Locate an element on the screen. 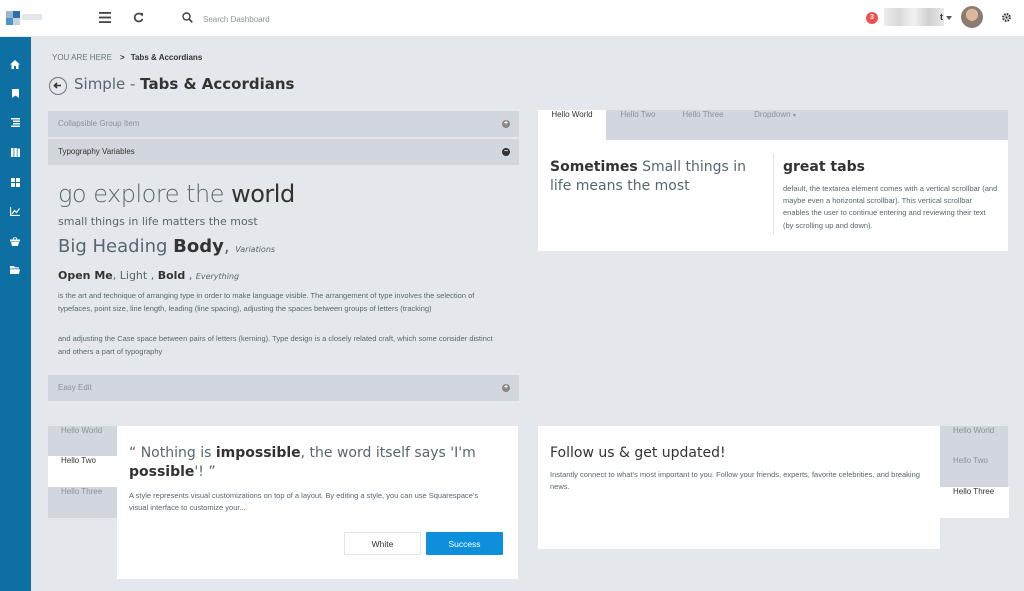  accordion-collapsible-group-item: Collapsible Group Item + is located at coordinates (283, 124).